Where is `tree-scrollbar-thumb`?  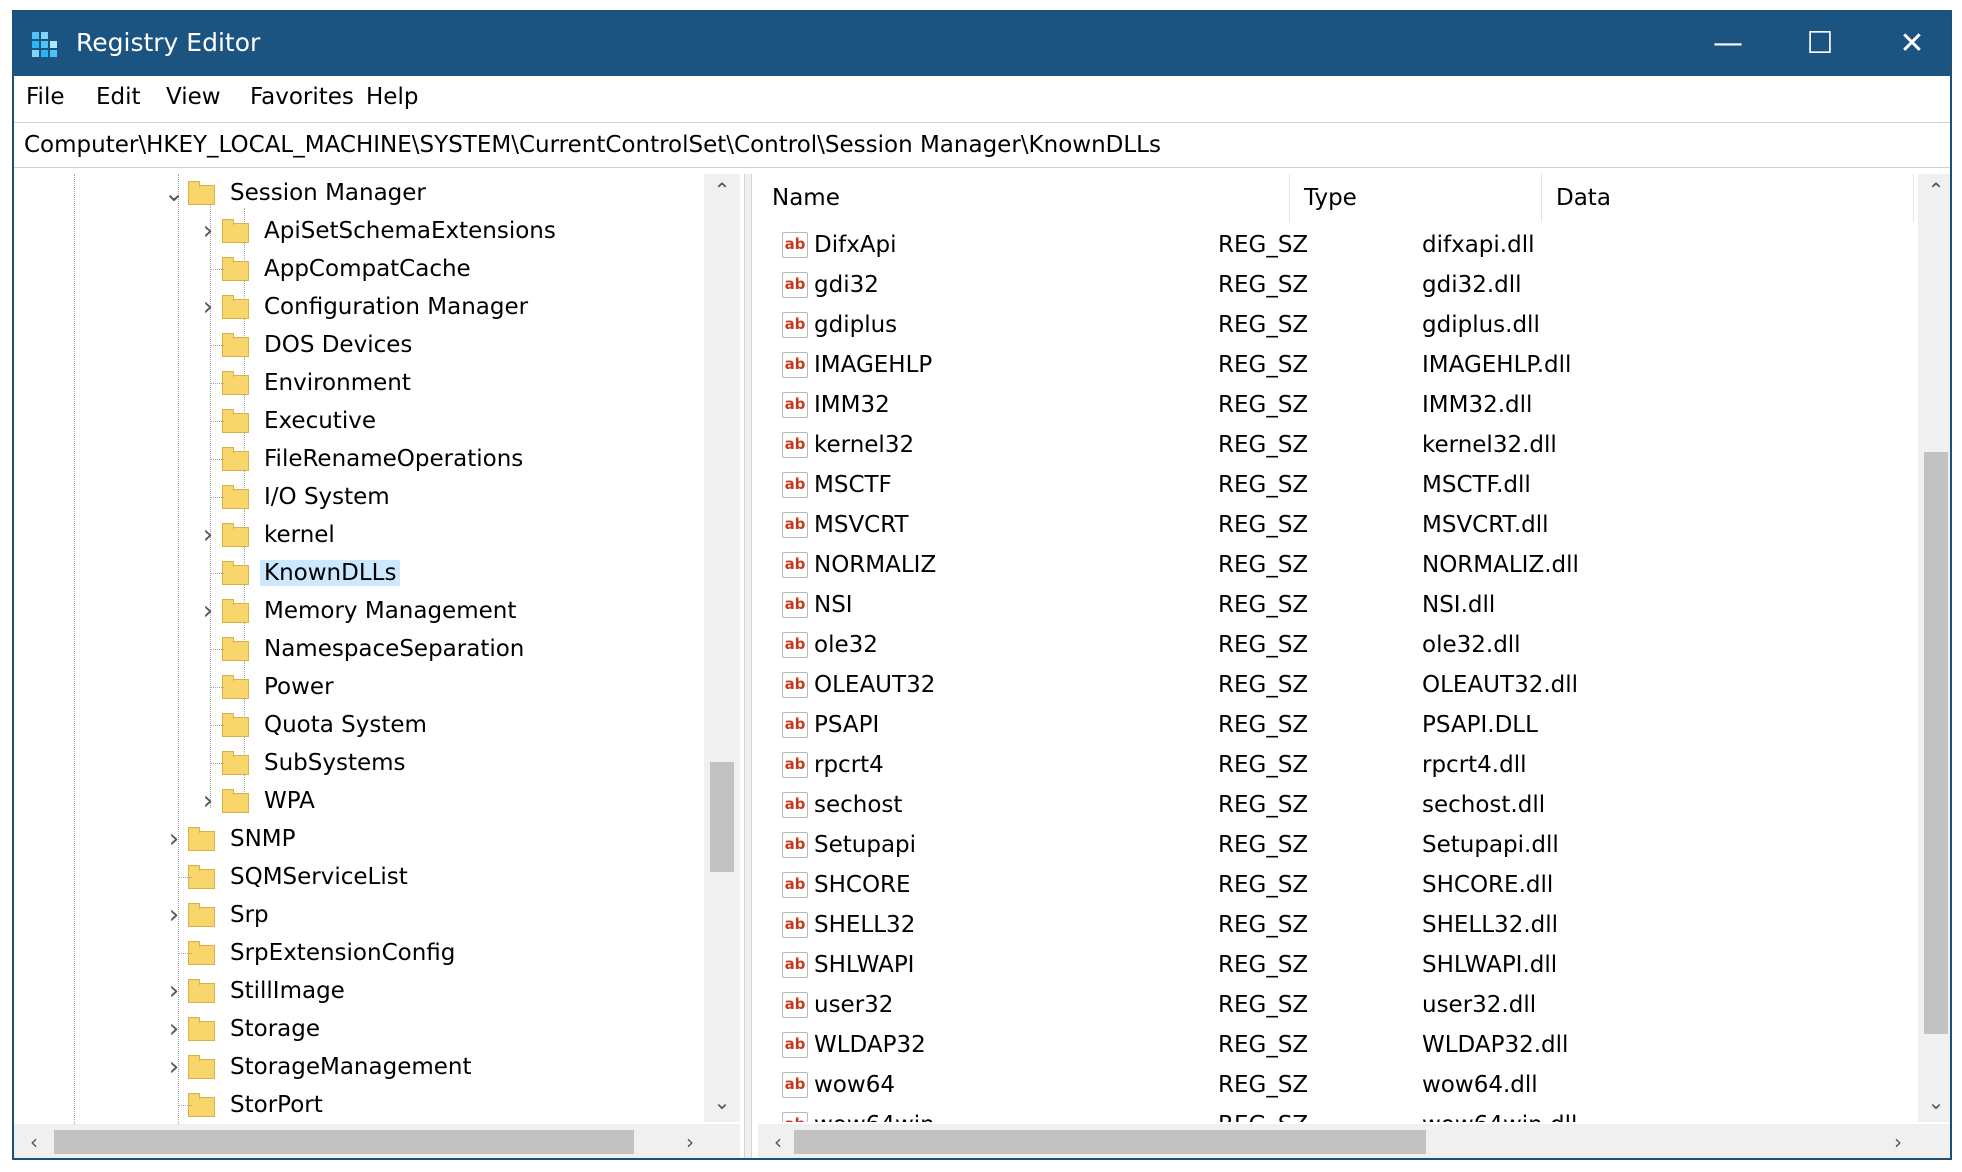 tree-scrollbar-thumb is located at coordinates (722, 817).